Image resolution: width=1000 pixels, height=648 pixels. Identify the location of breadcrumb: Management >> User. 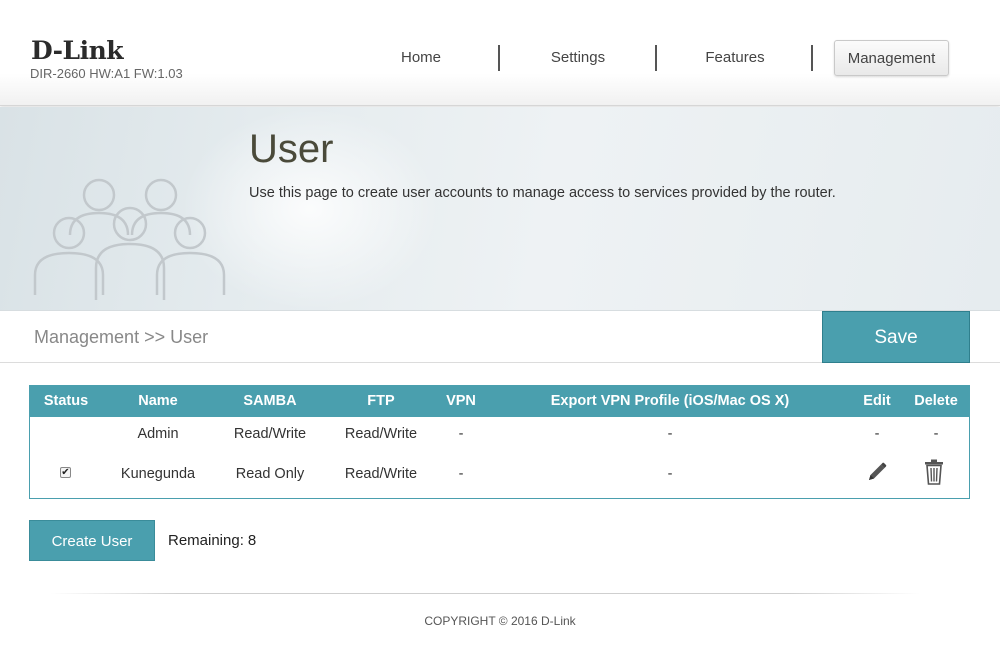
(121, 337).